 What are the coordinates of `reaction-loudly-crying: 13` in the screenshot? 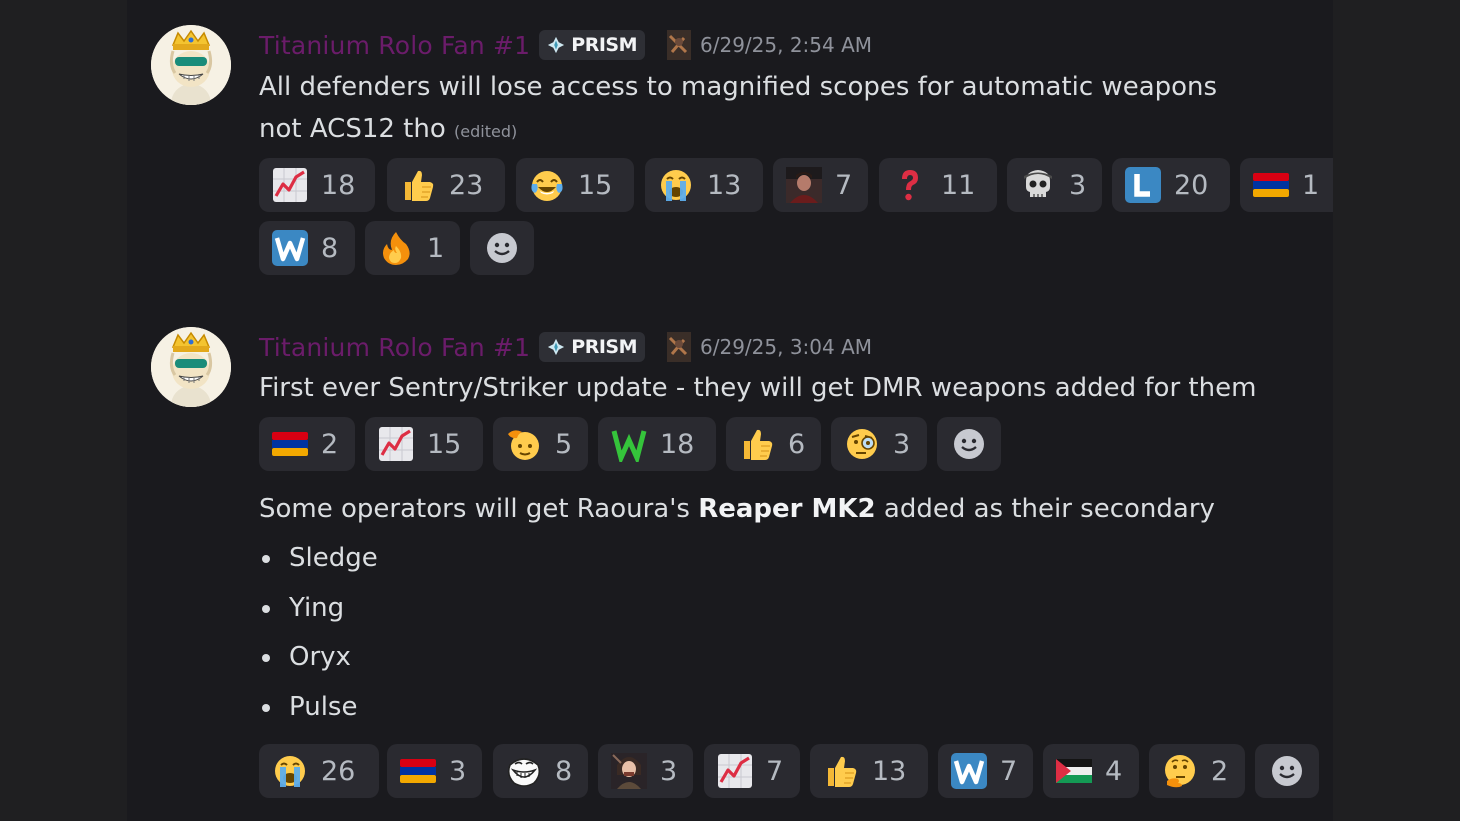 It's located at (704, 185).